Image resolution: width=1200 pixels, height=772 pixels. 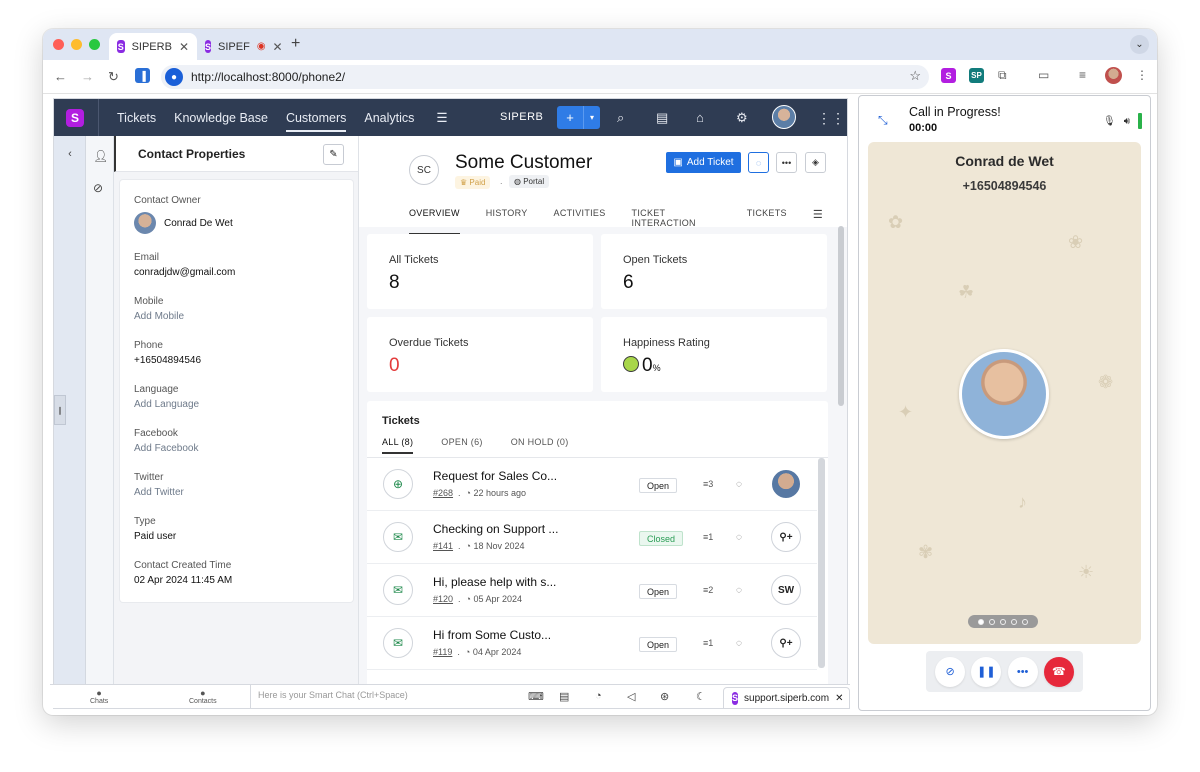 What do you see at coordinates (703, 162) in the screenshot?
I see `add-ticket-button: ▣ Add Ticket` at bounding box center [703, 162].